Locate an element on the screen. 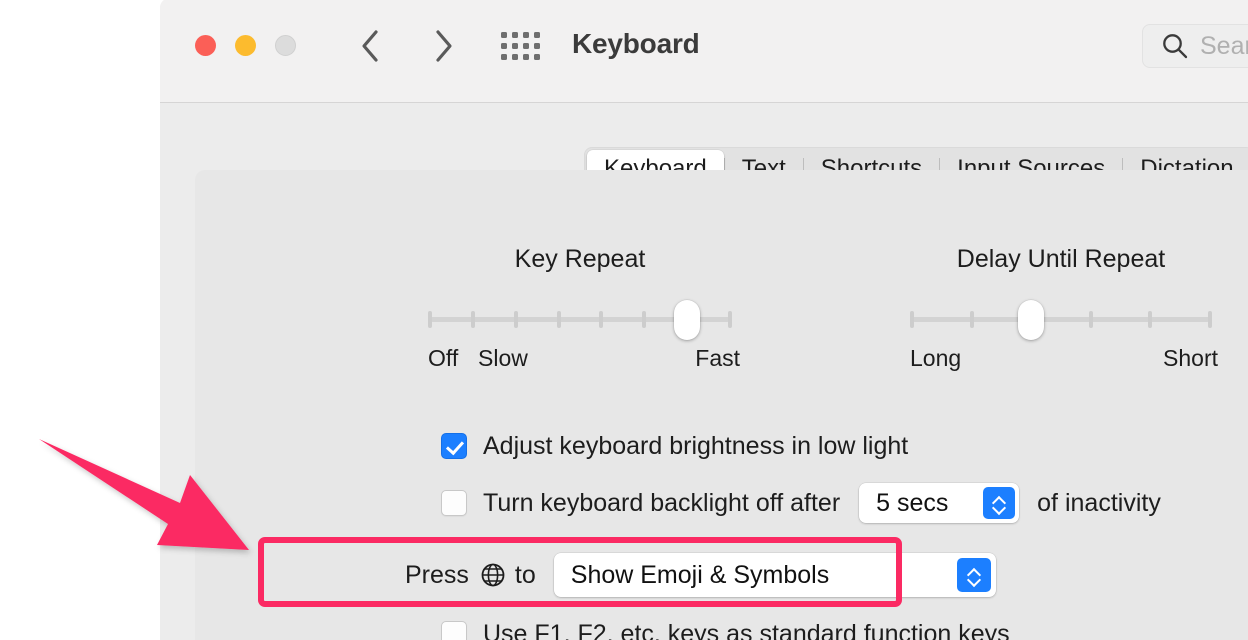 This screenshot has height=640, width=1248. key-repeat-label-slow: Slow is located at coordinates (503, 358).